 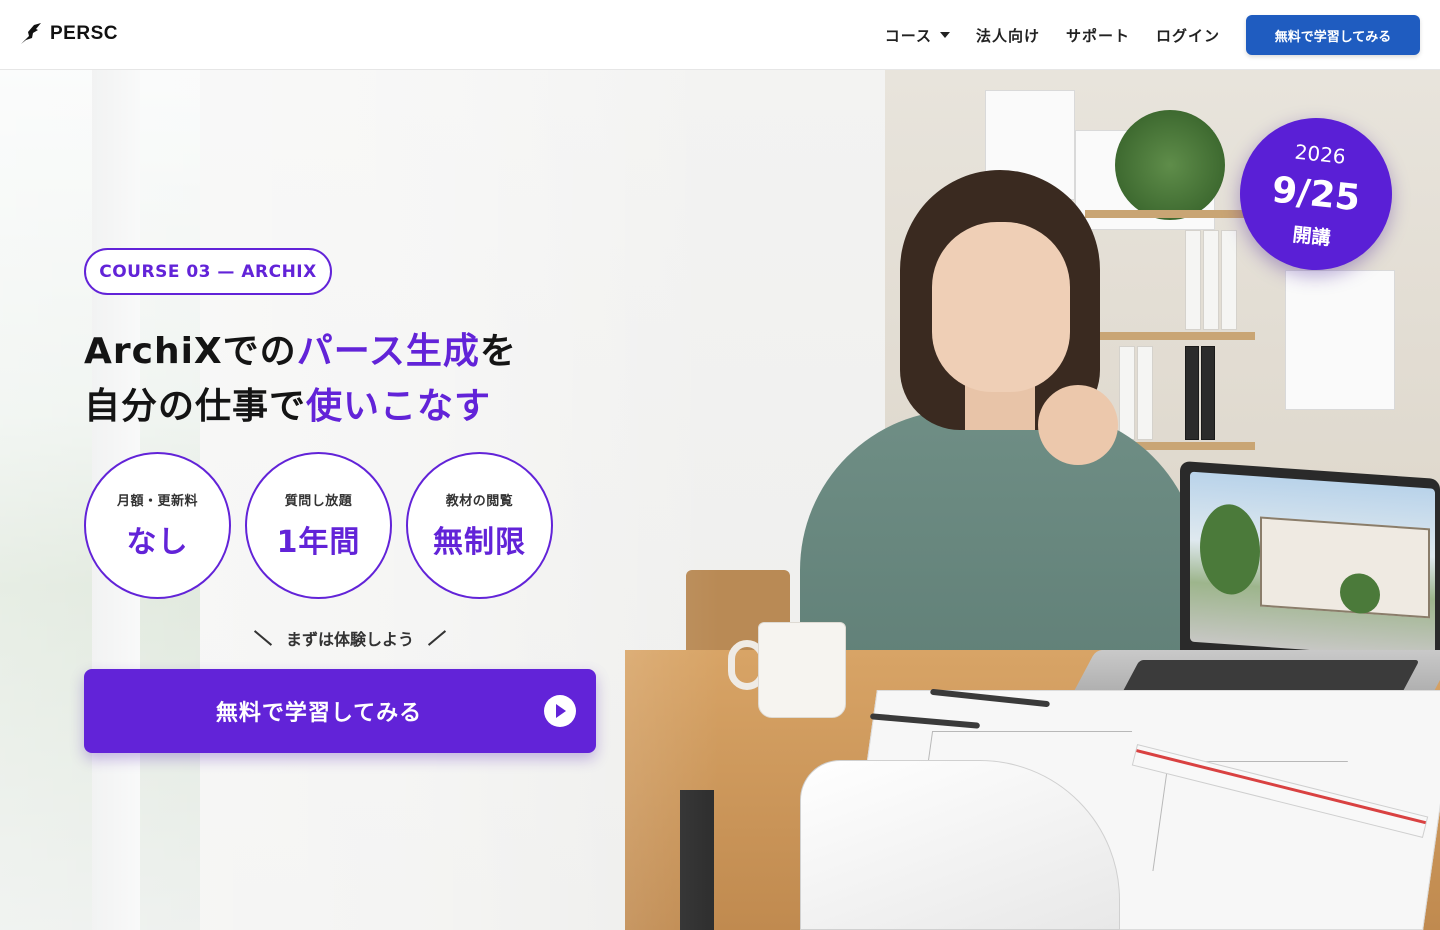 I want to click on headline-highlight: パース生成, so click(x=388, y=351).